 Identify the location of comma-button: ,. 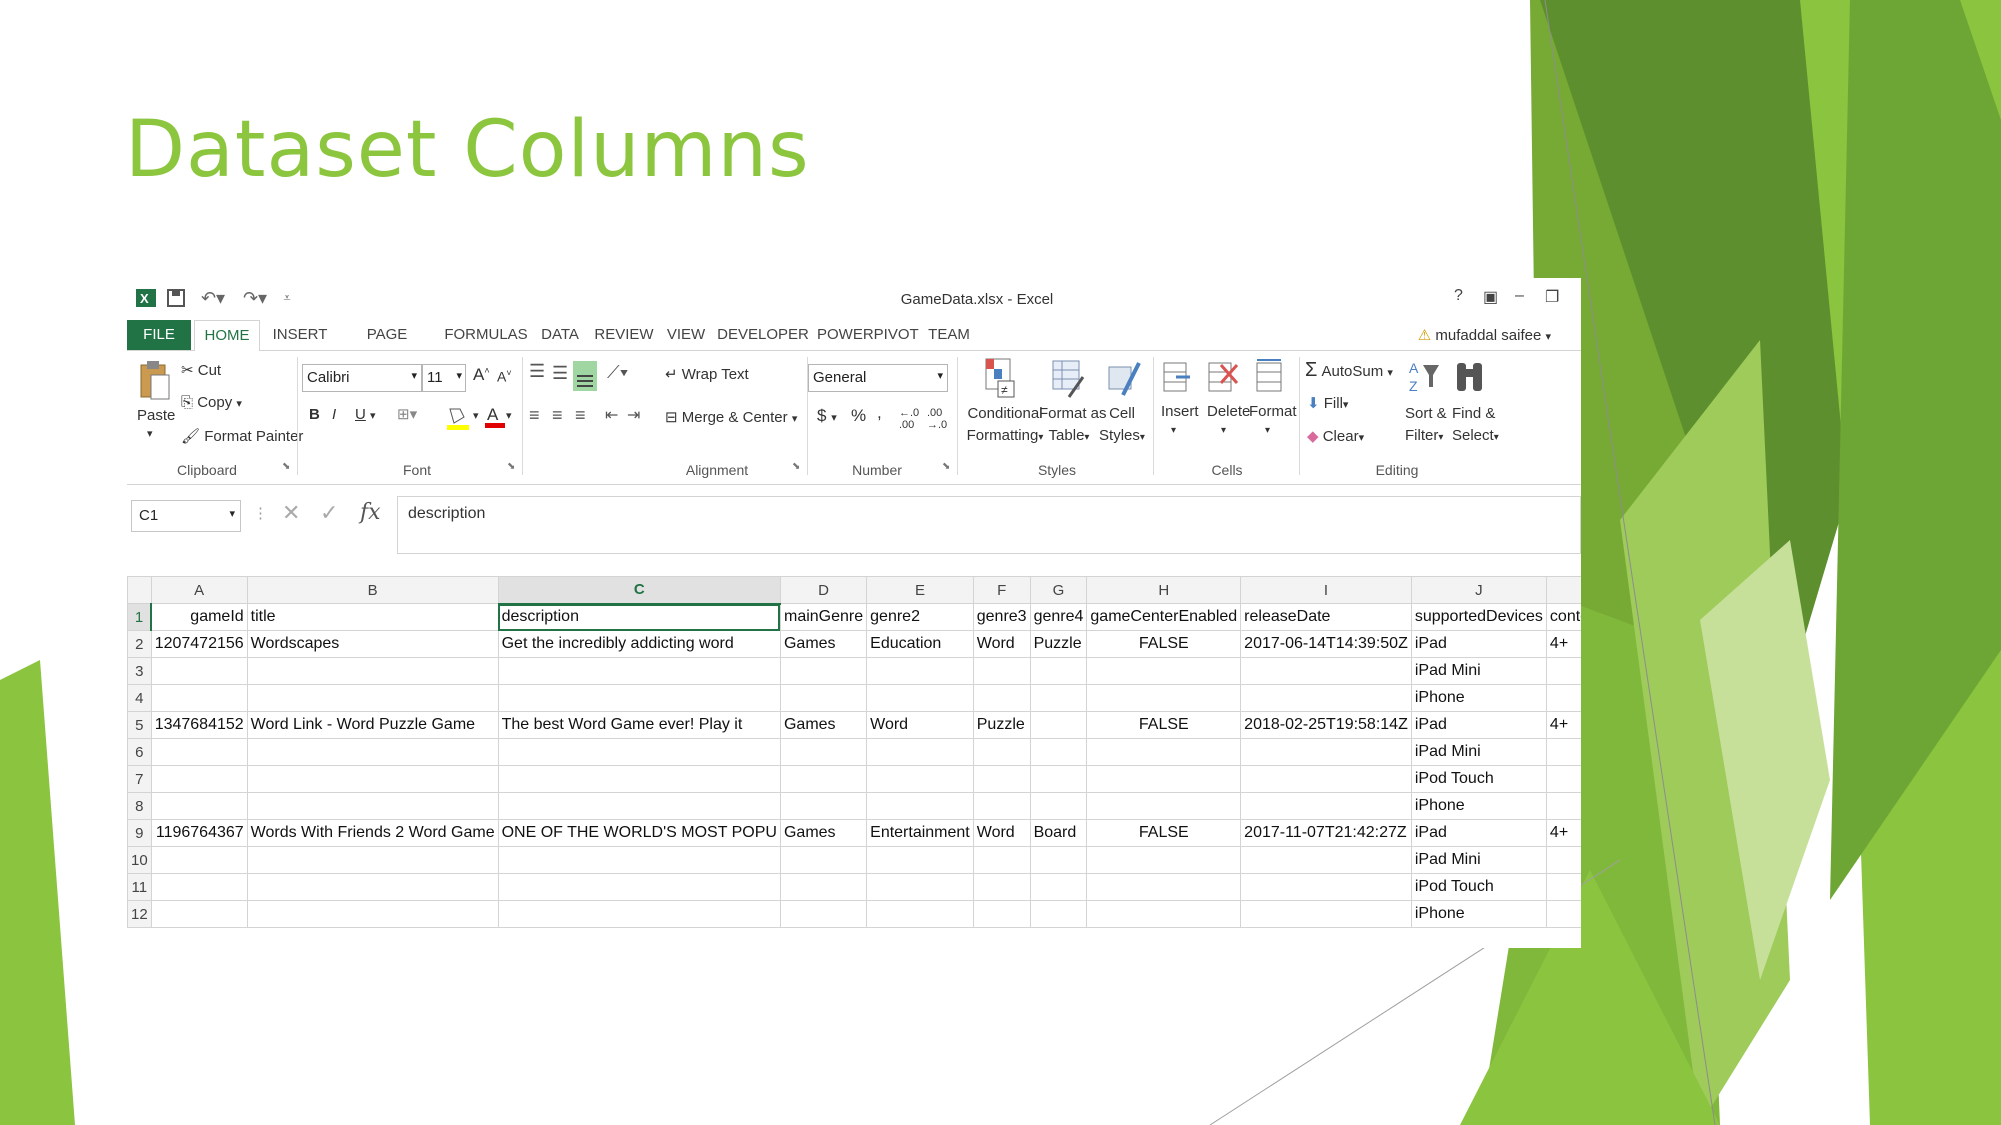
(879, 413).